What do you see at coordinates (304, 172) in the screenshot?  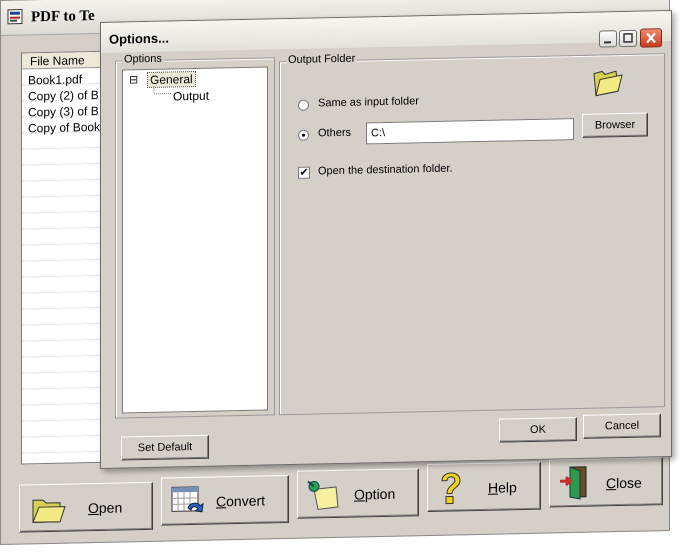 I see `open-destination-checkbox: ✔` at bounding box center [304, 172].